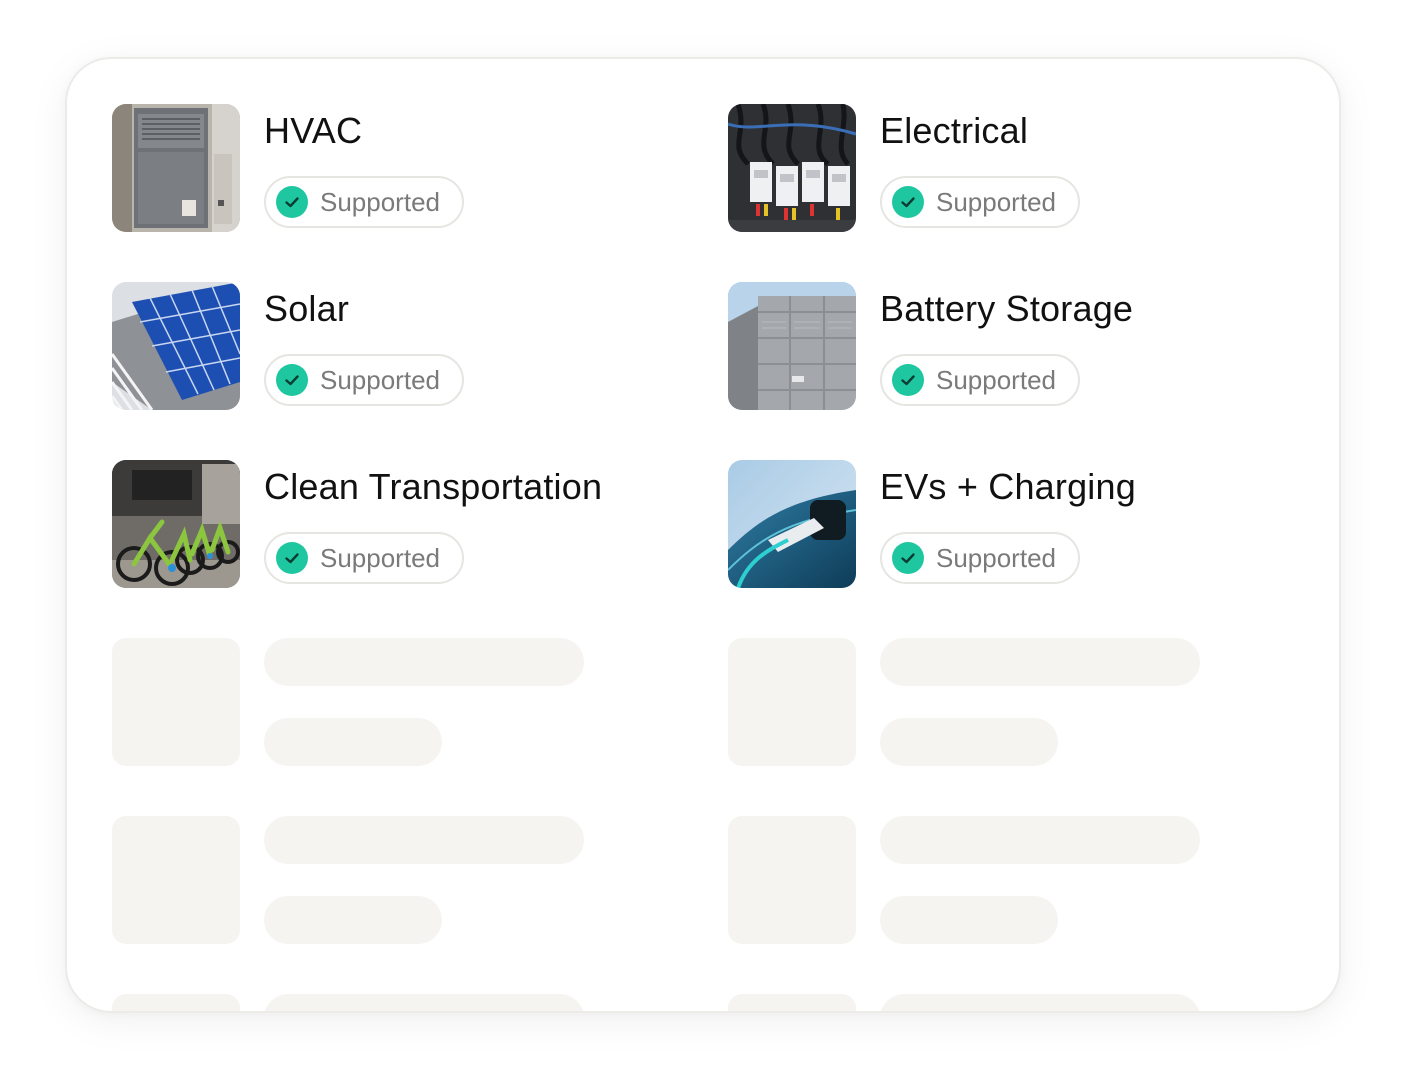 This screenshot has width=1408, height=1088. Describe the element at coordinates (954, 130) in the screenshot. I see `category-title: Electrical` at that location.